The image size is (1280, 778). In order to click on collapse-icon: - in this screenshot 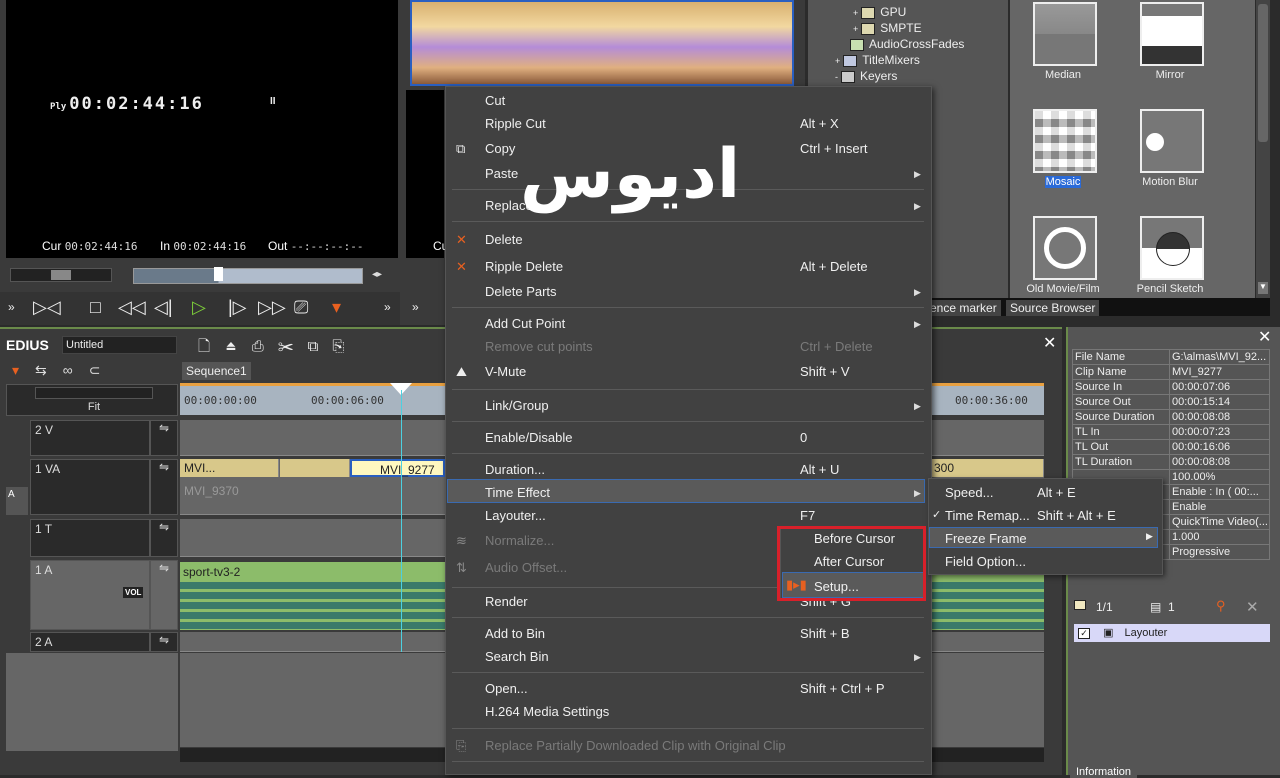, I will do `click(836, 77)`.